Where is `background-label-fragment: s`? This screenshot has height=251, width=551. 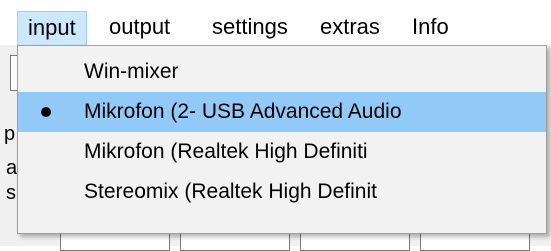 background-label-fragment: s is located at coordinates (11, 193).